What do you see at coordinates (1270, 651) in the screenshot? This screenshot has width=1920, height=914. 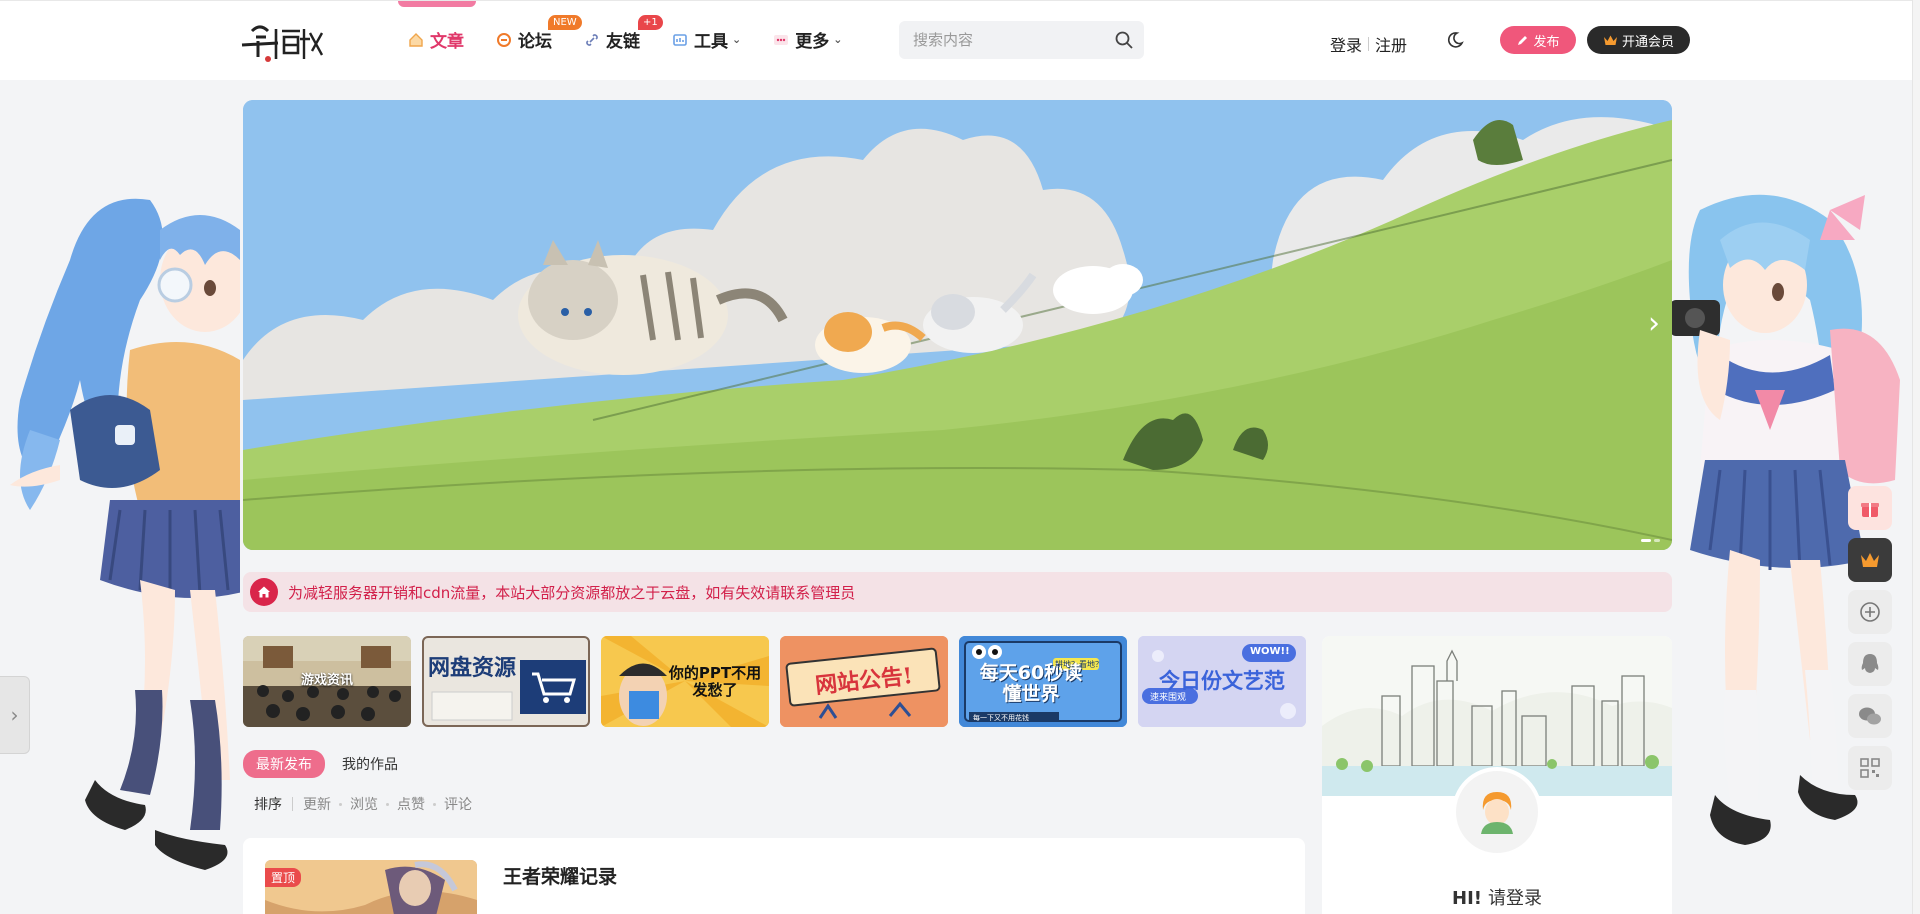 I see `category-tag: WOW!!` at bounding box center [1270, 651].